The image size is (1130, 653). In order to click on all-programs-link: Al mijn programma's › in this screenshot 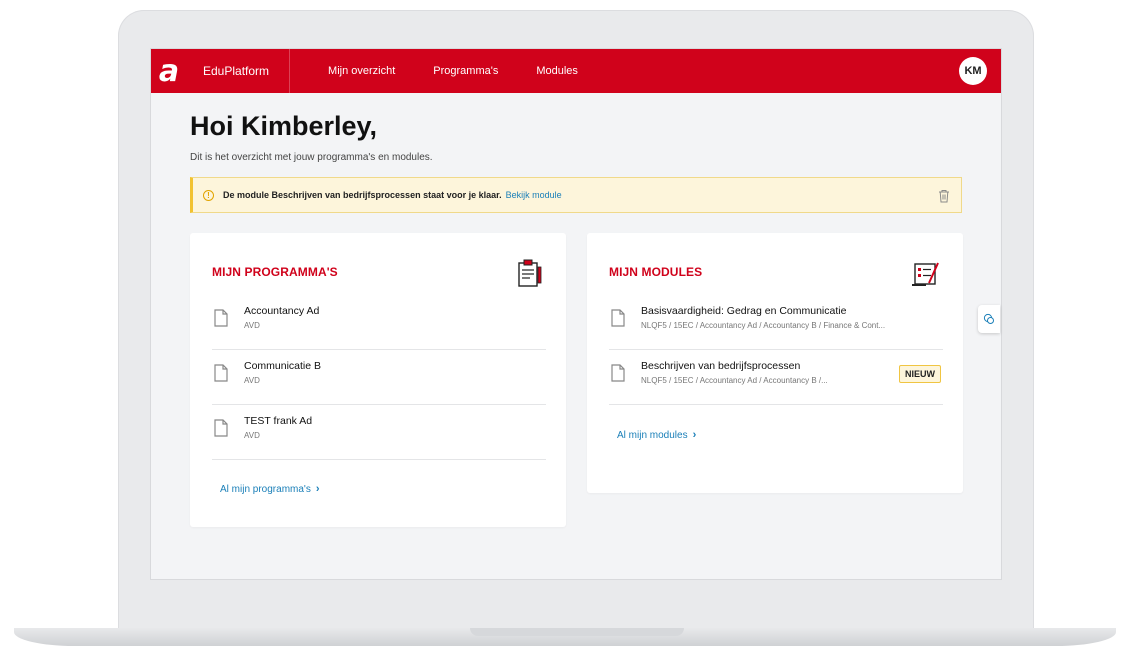, I will do `click(270, 489)`.